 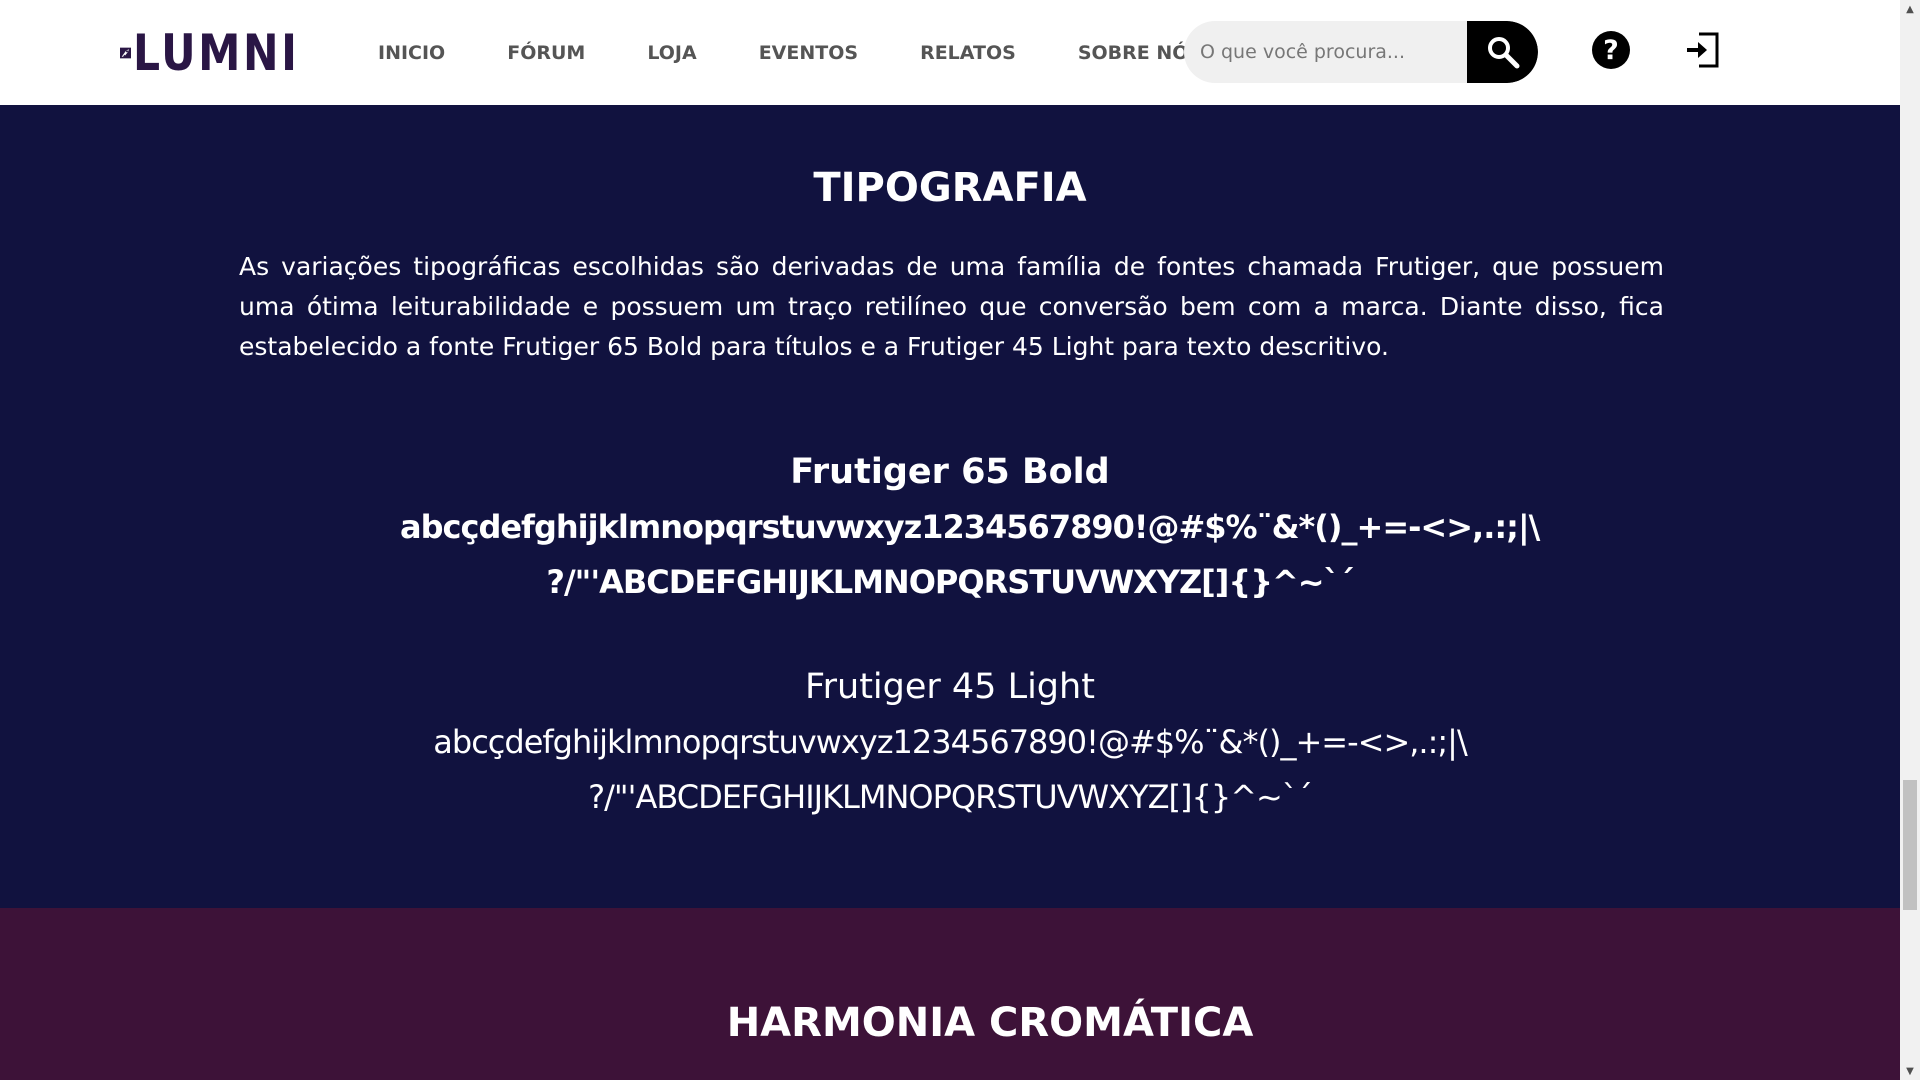 I want to click on search-button, so click(x=1502, y=52).